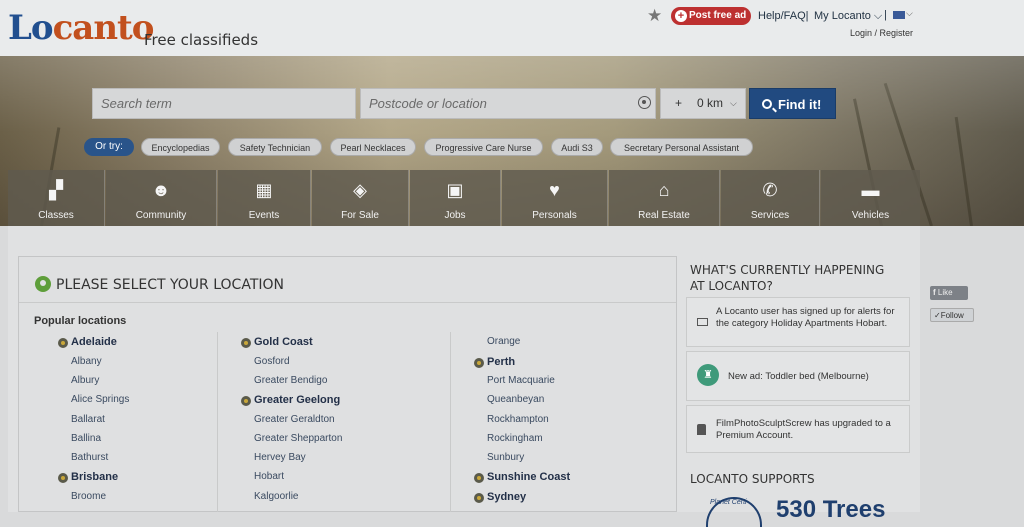 The width and height of the screenshot is (1024, 527). Describe the element at coordinates (770, 215) in the screenshot. I see `category-label: Services` at that location.